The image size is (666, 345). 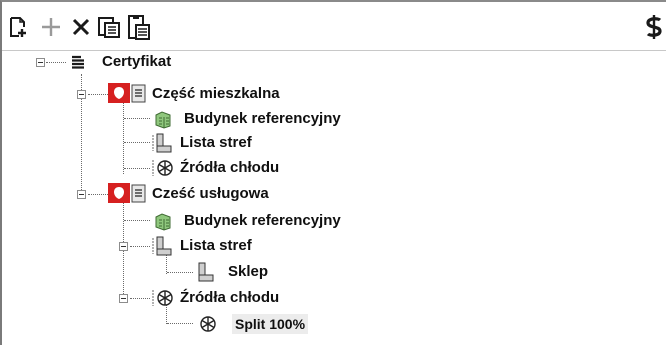 I want to click on tree-node-label: Sklep, so click(x=248, y=271).